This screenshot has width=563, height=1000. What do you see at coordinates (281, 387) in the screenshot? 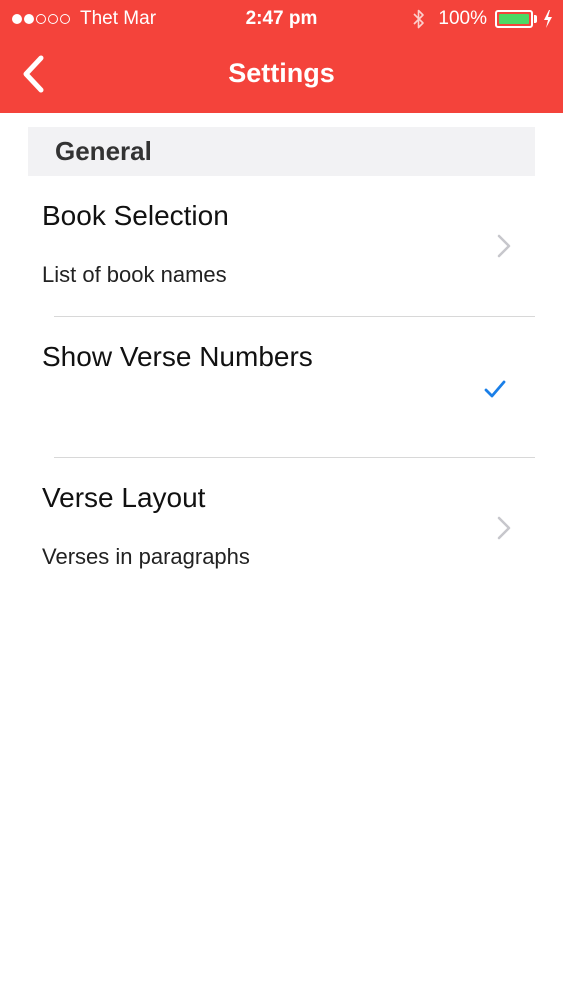
I see `show-verse-numbers-row: Show Verse Numbers` at bounding box center [281, 387].